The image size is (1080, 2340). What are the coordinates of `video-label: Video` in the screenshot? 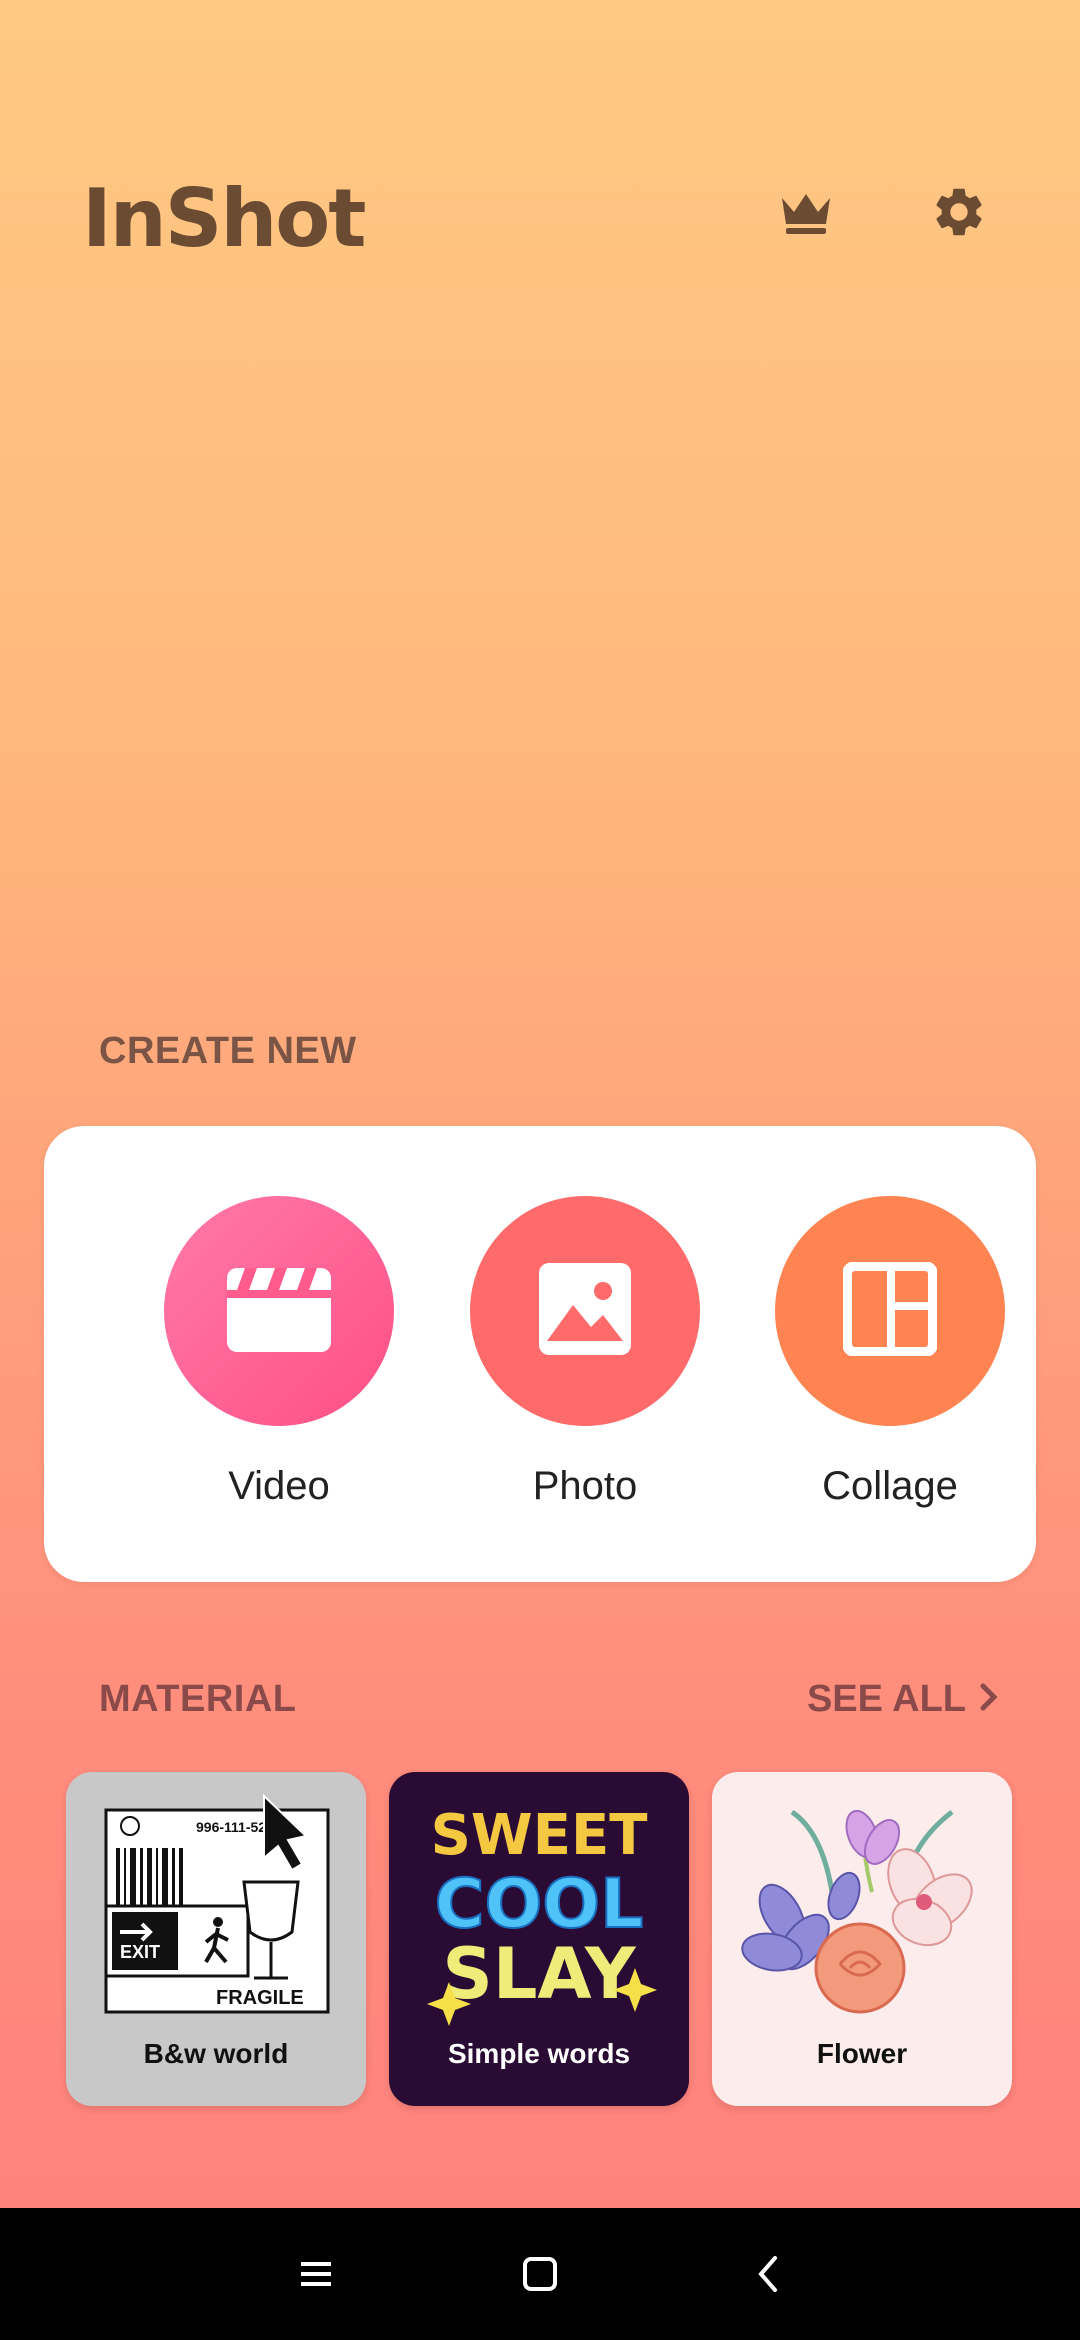 It's located at (279, 1486).